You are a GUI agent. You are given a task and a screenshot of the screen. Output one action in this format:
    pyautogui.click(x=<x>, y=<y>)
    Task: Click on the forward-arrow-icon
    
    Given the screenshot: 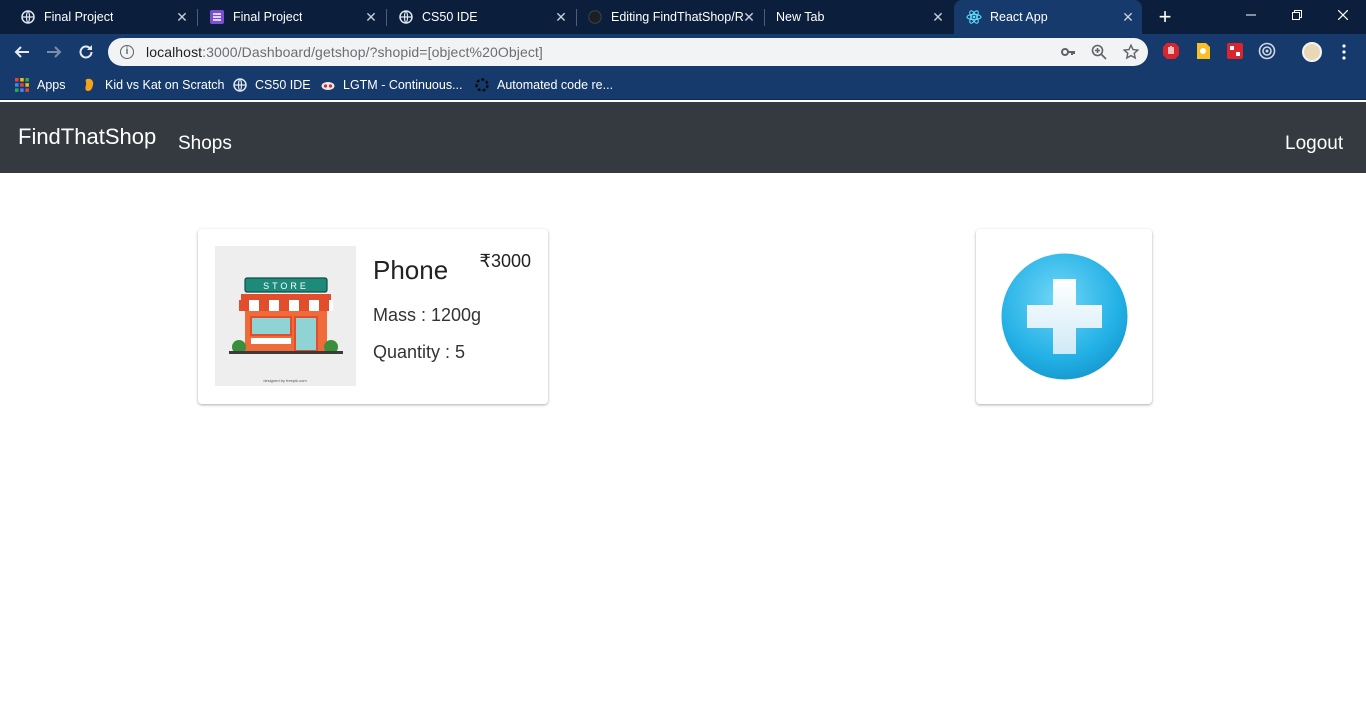 What is the action you would take?
    pyautogui.click(x=54, y=52)
    